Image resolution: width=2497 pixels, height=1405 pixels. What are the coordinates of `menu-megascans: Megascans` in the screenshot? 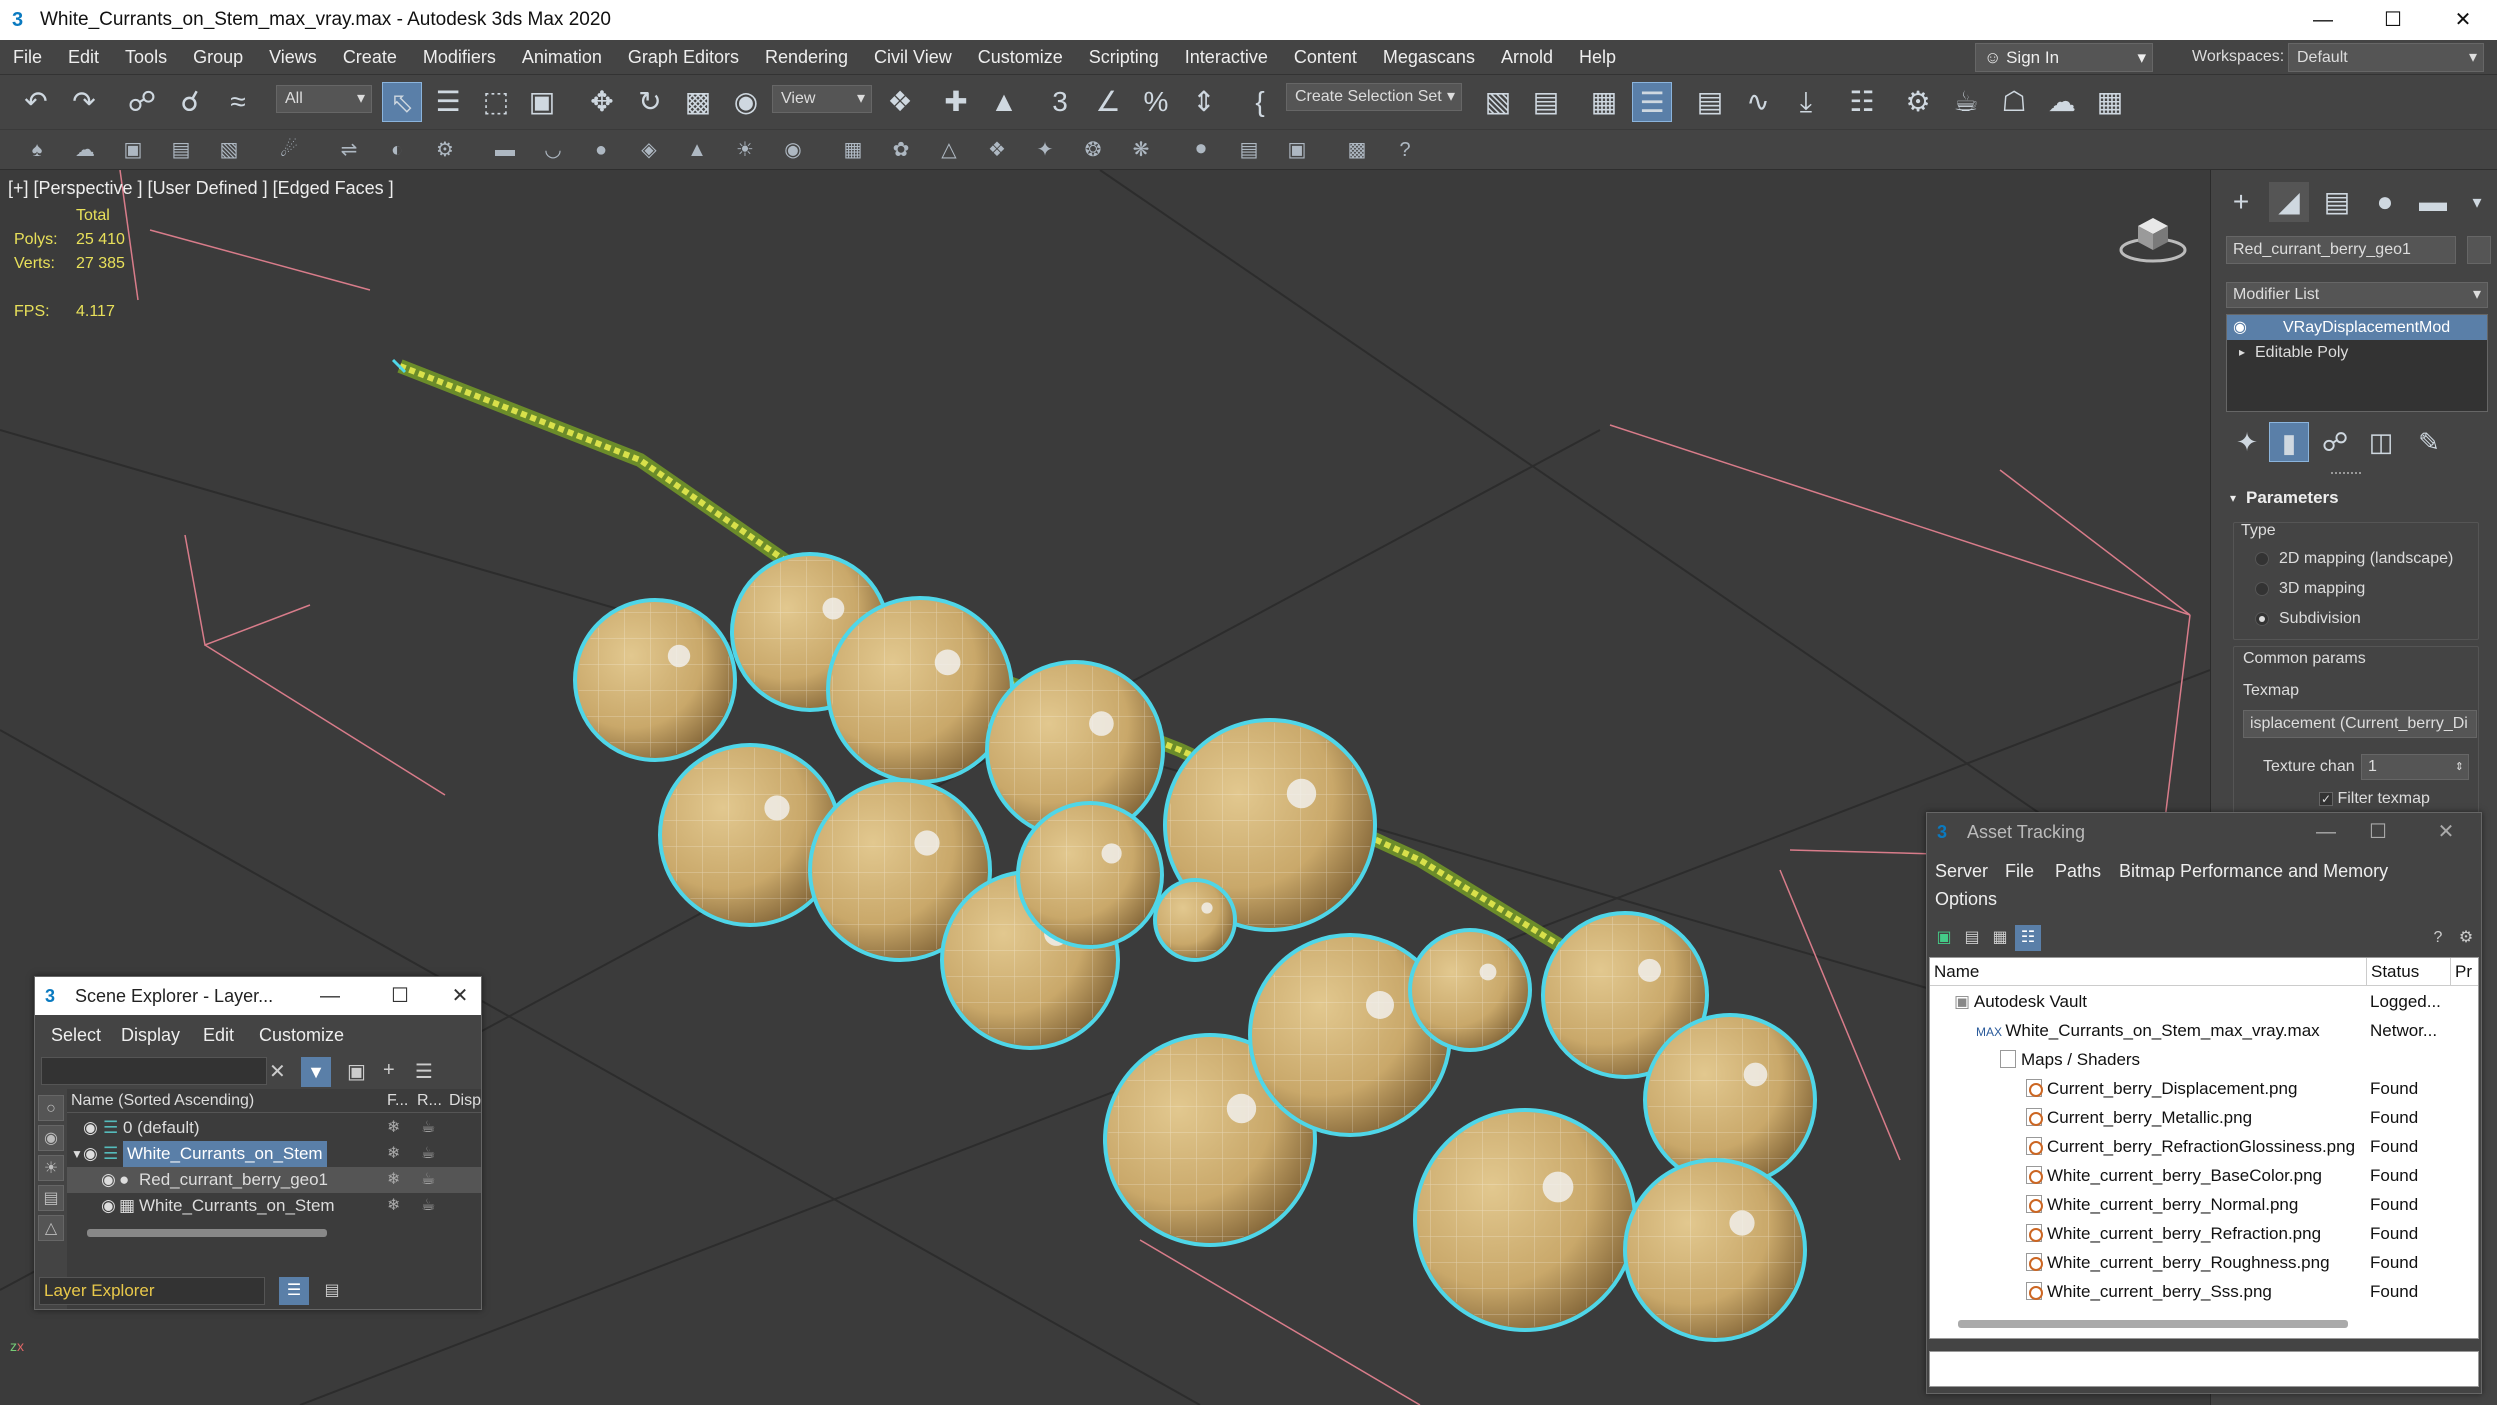 It's located at (1429, 57).